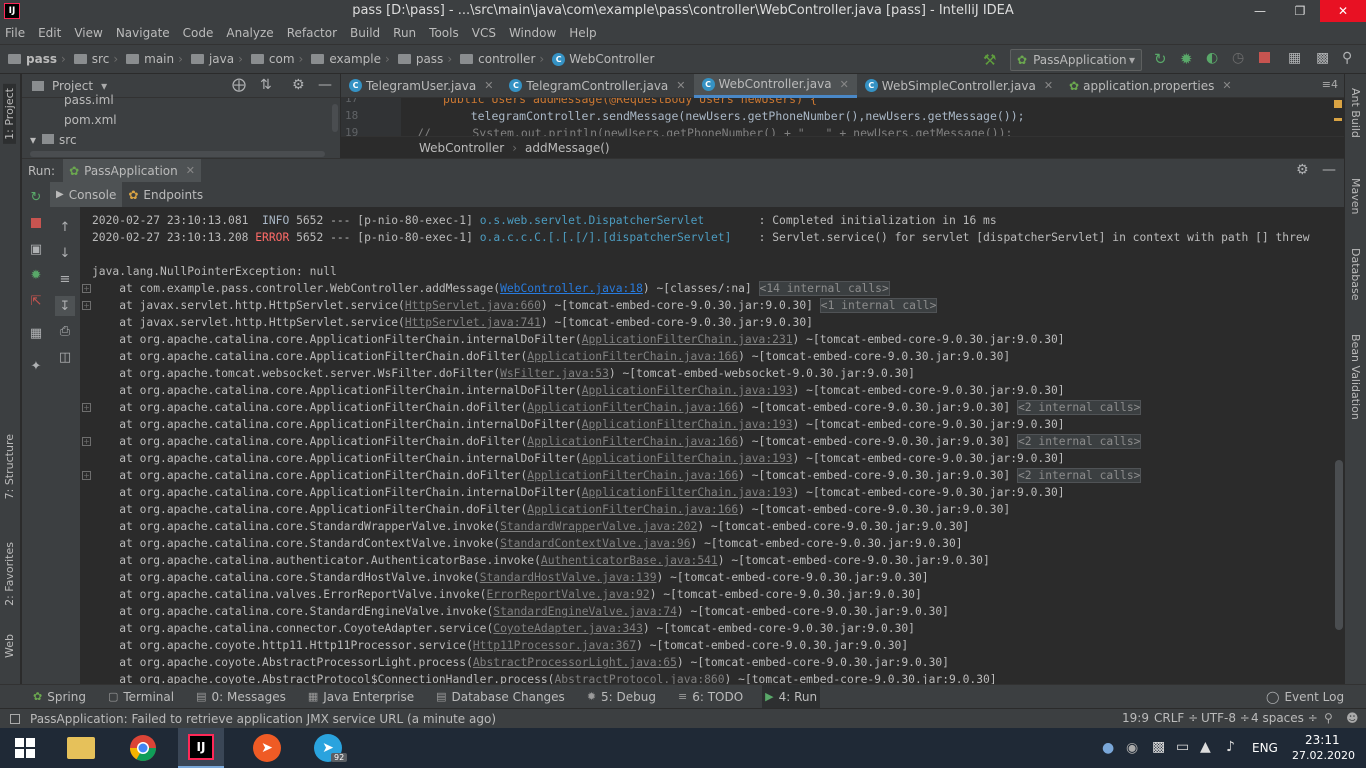 The height and width of the screenshot is (768, 1366). What do you see at coordinates (65, 331) in the screenshot?
I see `print-icon: ⎙` at bounding box center [65, 331].